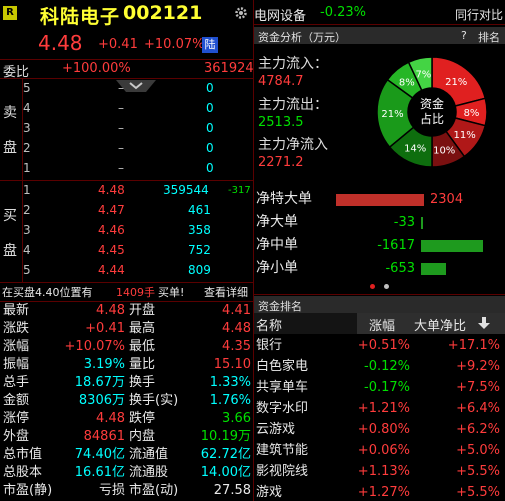  I want to click on rank-col-change: 涨幅, so click(382, 324).